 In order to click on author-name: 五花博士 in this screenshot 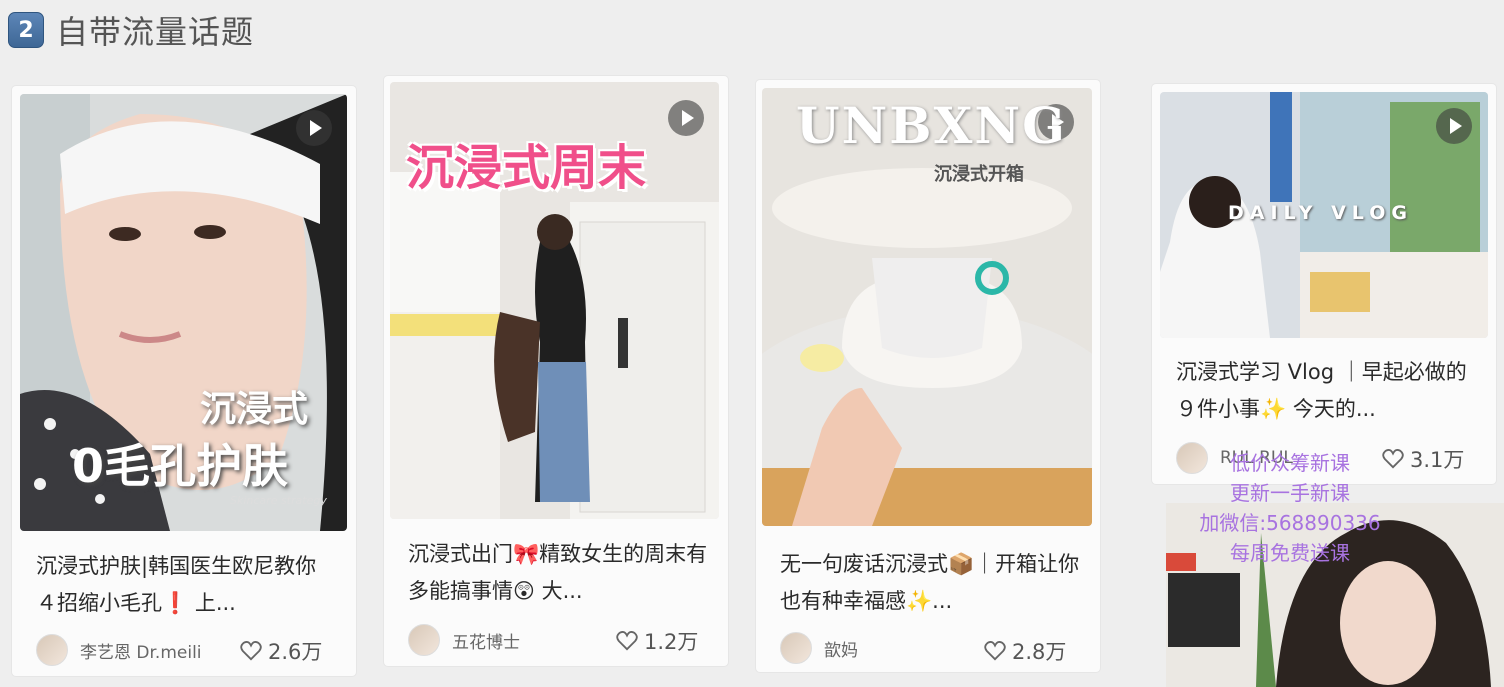, I will do `click(486, 640)`.